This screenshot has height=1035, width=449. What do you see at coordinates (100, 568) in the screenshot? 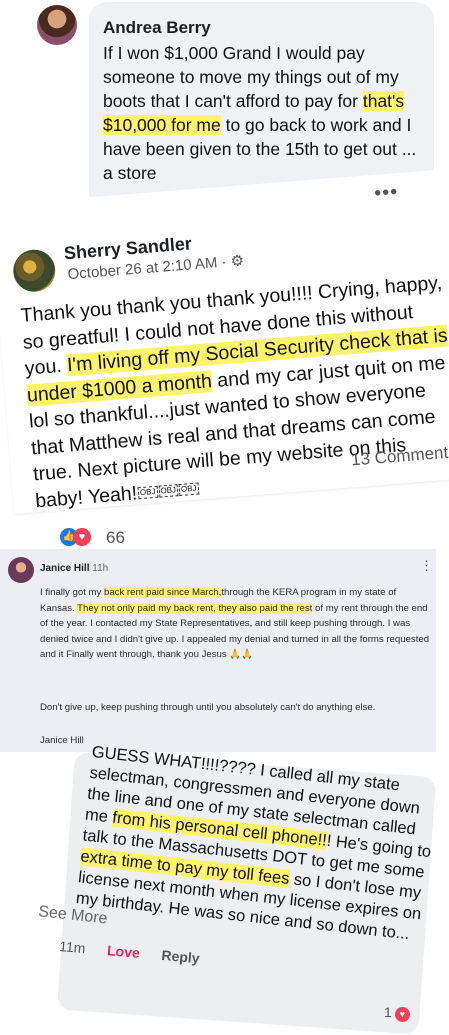
I see `post-time: 11h` at bounding box center [100, 568].